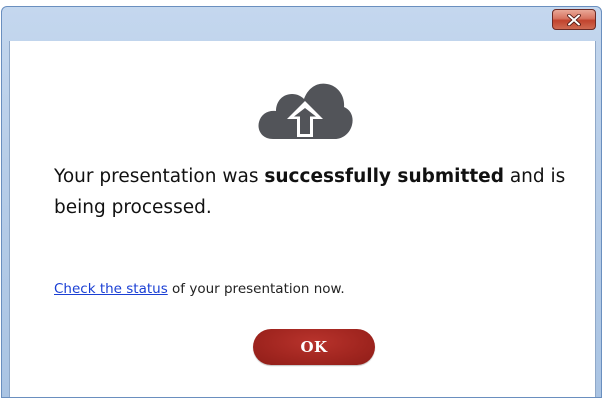 The height and width of the screenshot is (400, 604). I want to click on close-icon, so click(574, 19).